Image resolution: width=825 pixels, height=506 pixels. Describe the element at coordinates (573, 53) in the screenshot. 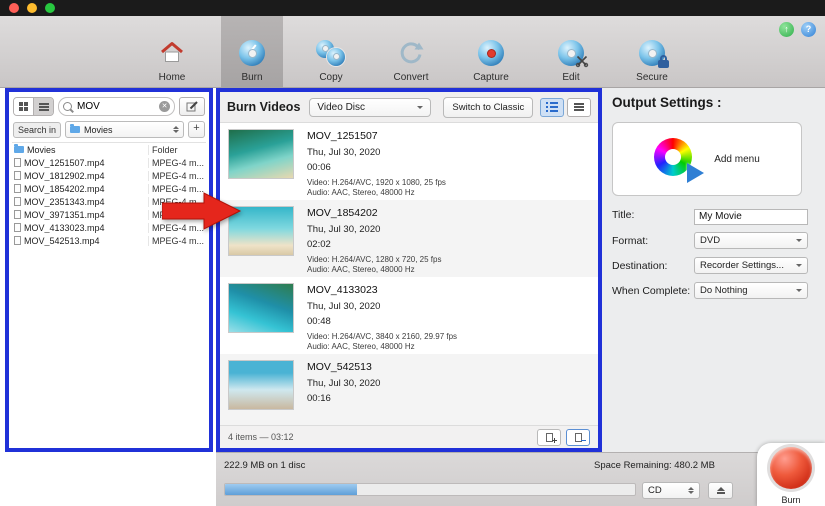

I see `edit-scissors-icon` at that location.